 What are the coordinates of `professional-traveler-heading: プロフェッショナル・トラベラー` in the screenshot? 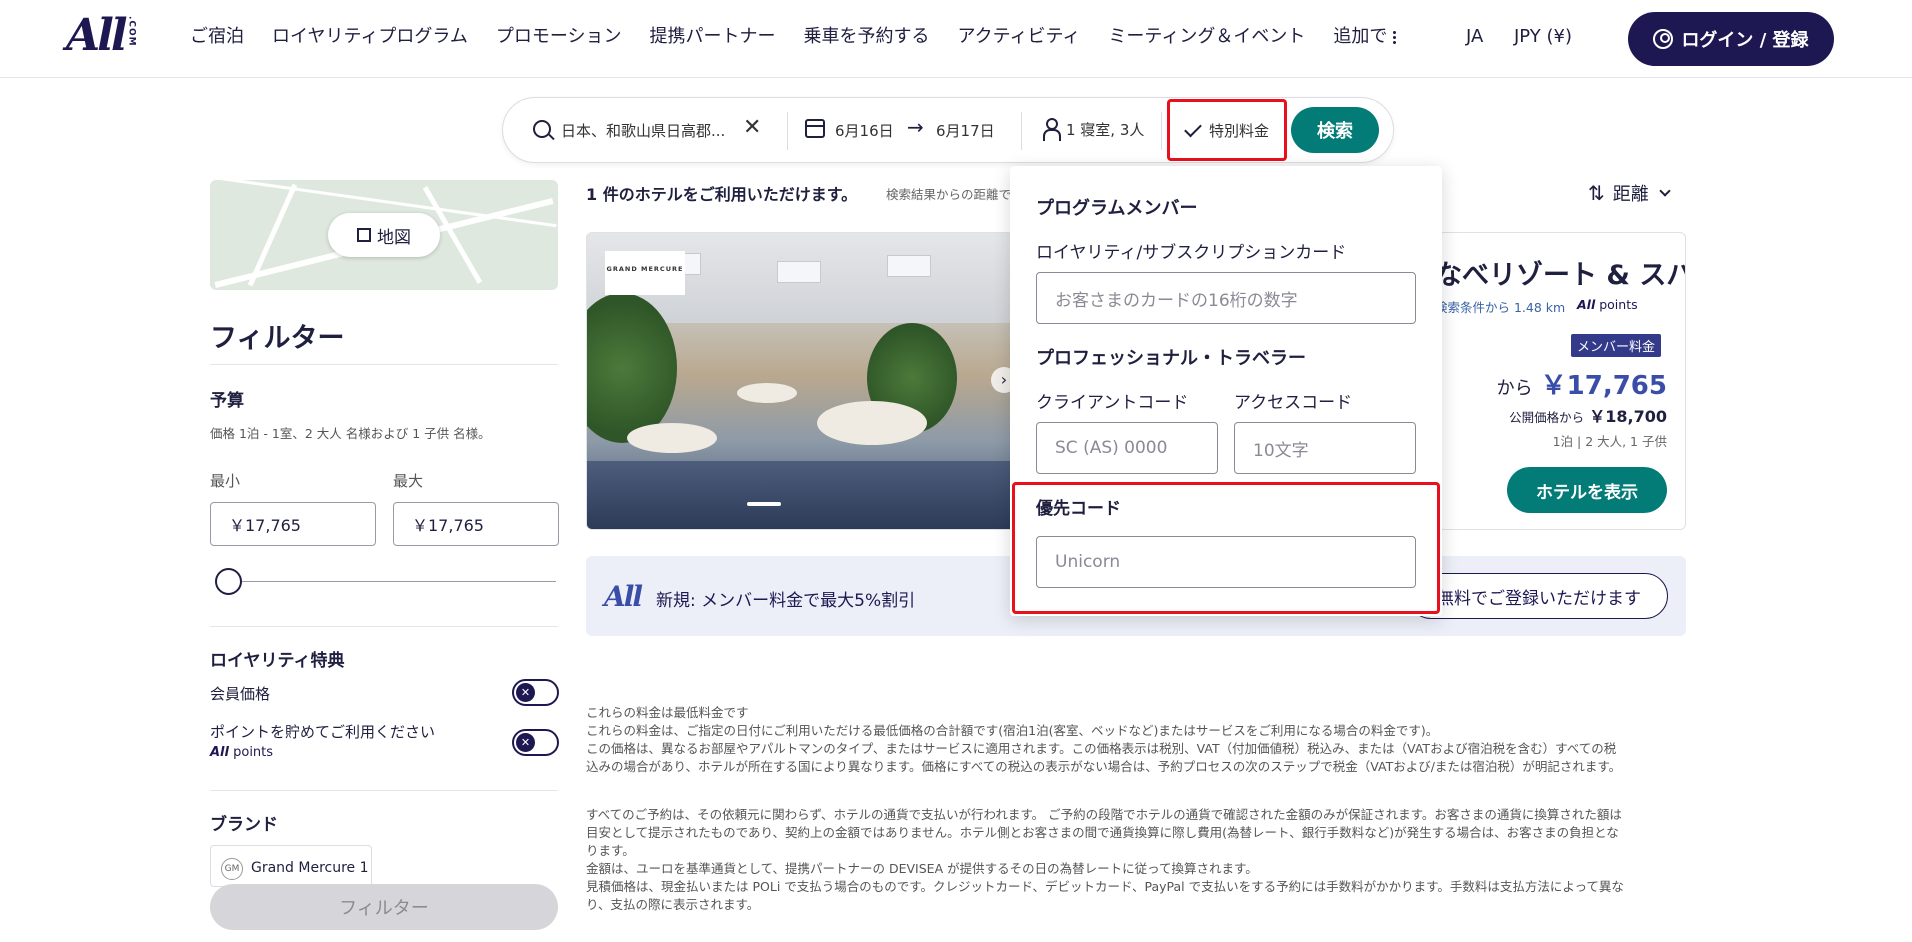 It's located at (1171, 358).